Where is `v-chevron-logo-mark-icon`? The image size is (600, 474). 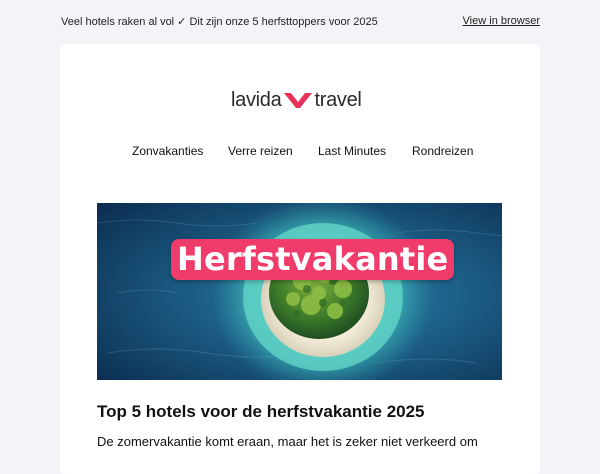
v-chevron-logo-mark-icon is located at coordinates (298, 100).